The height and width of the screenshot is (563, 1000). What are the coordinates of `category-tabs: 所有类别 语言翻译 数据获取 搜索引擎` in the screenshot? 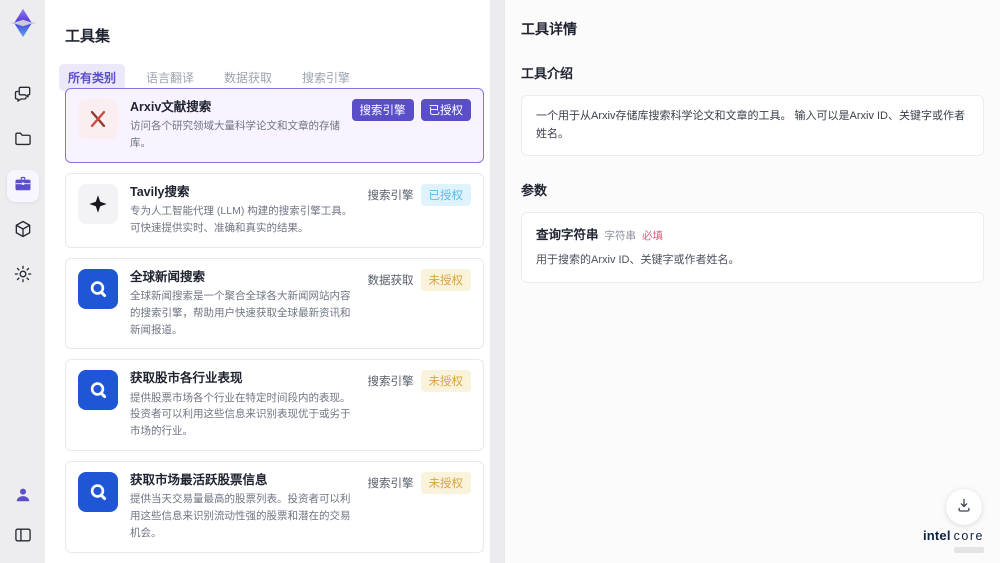 It's located at (274, 77).